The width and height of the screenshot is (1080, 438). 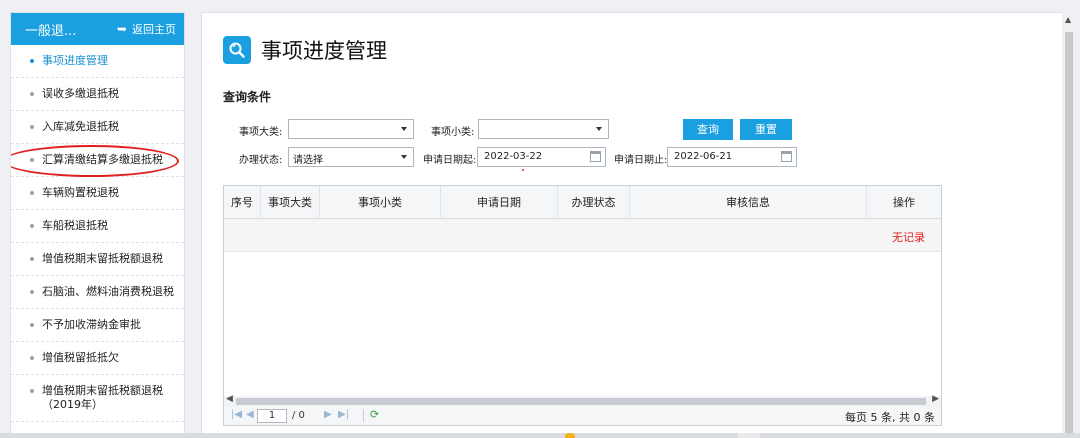 I want to click on sidebar-item-vessel-tax-refund: 车船税退抵税, so click(x=97, y=226).